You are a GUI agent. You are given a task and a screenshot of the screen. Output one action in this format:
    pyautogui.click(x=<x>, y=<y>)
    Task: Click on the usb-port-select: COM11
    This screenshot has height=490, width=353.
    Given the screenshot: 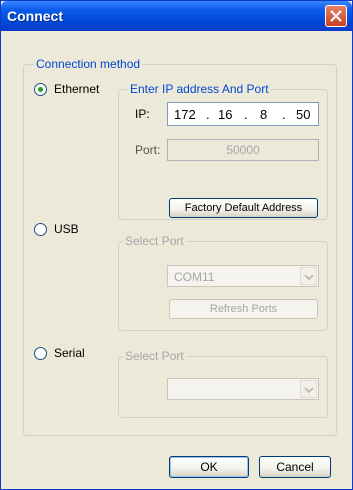 What is the action you would take?
    pyautogui.click(x=243, y=276)
    